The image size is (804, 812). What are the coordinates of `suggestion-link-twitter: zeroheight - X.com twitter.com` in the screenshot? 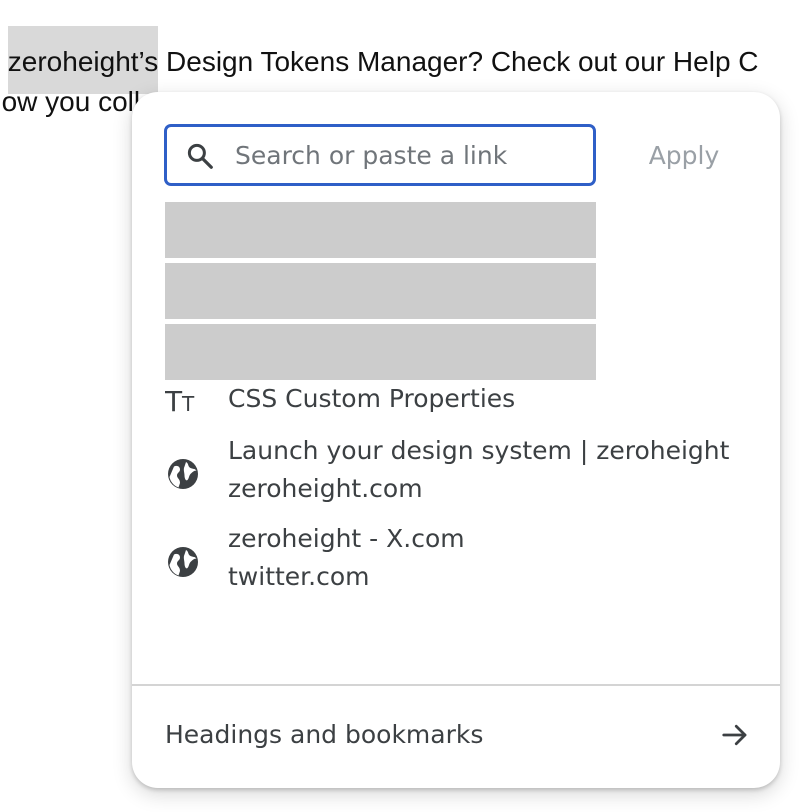 It's located at (456, 561).